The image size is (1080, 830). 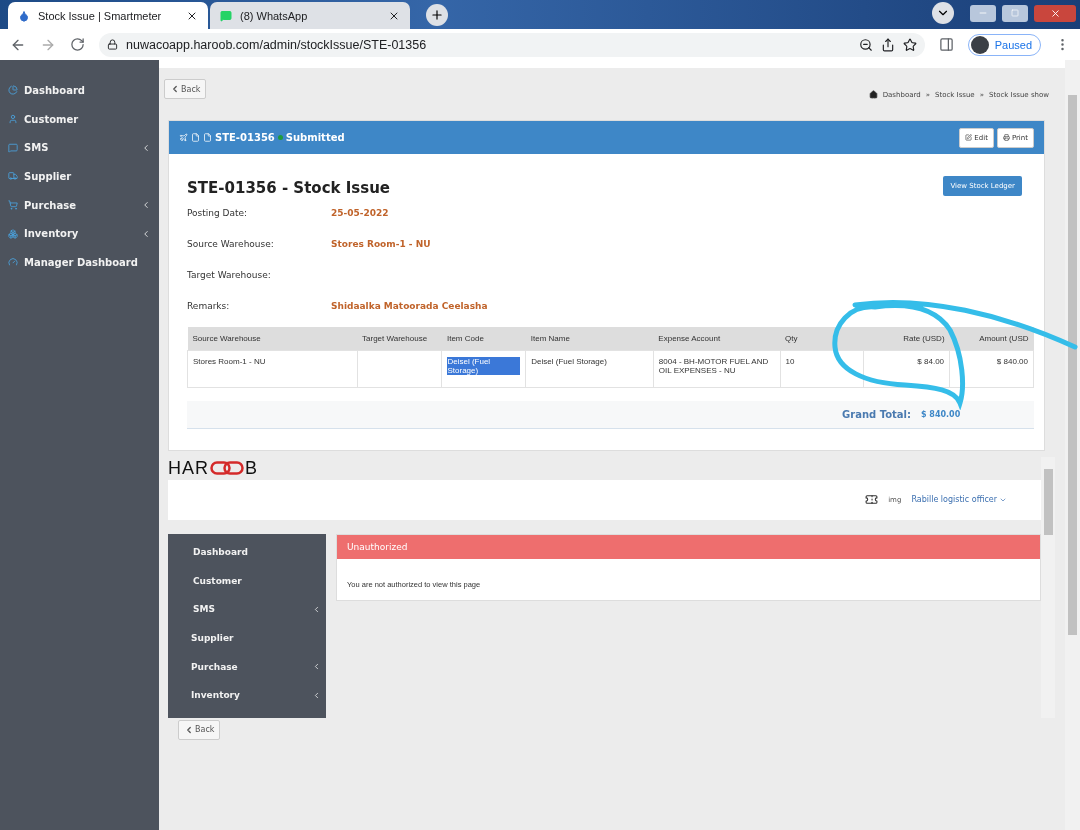 What do you see at coordinates (209, 305) in the screenshot?
I see `field-label: Remarks:` at bounding box center [209, 305].